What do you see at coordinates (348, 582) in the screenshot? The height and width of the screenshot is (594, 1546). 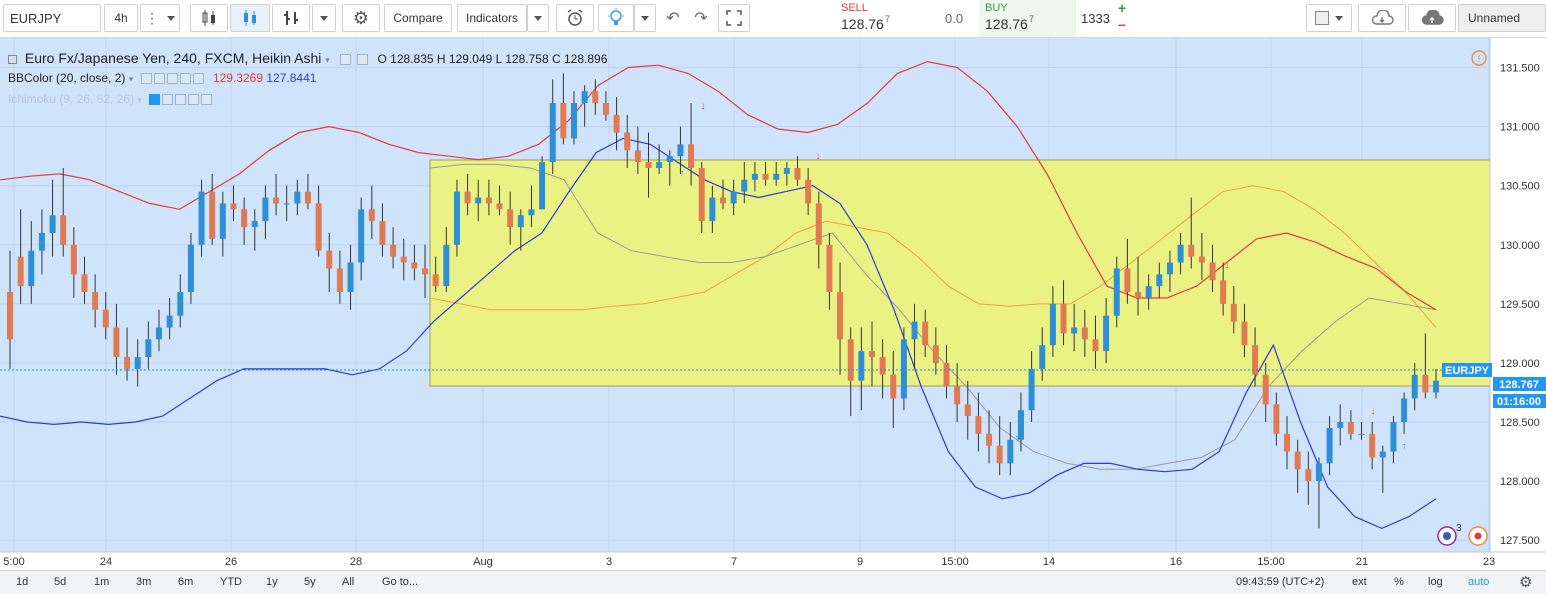 I see `range-button-all: All` at bounding box center [348, 582].